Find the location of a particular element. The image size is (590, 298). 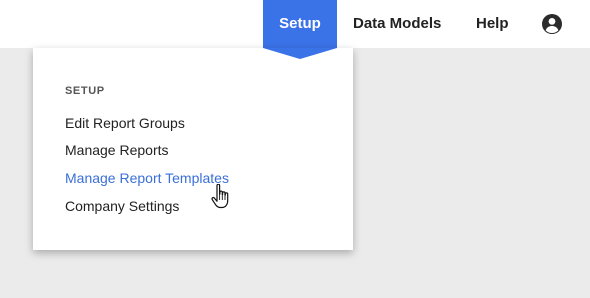

hand-pointer-icon is located at coordinates (221, 196).